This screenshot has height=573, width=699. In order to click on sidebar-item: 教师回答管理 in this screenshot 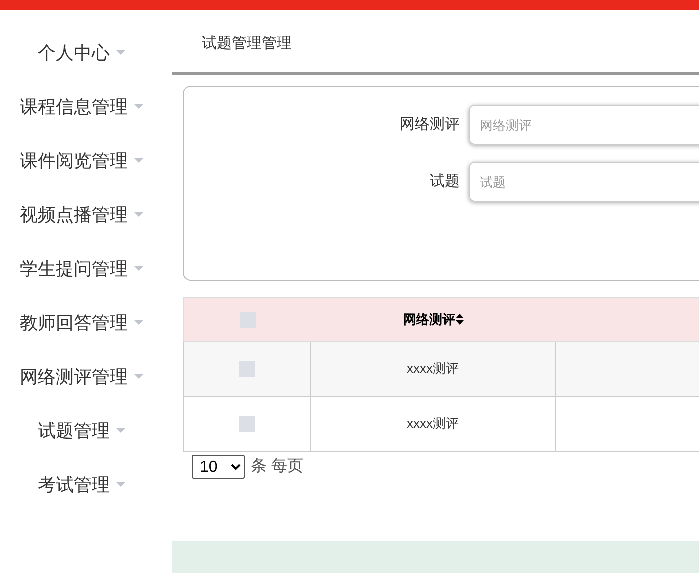, I will do `click(82, 323)`.